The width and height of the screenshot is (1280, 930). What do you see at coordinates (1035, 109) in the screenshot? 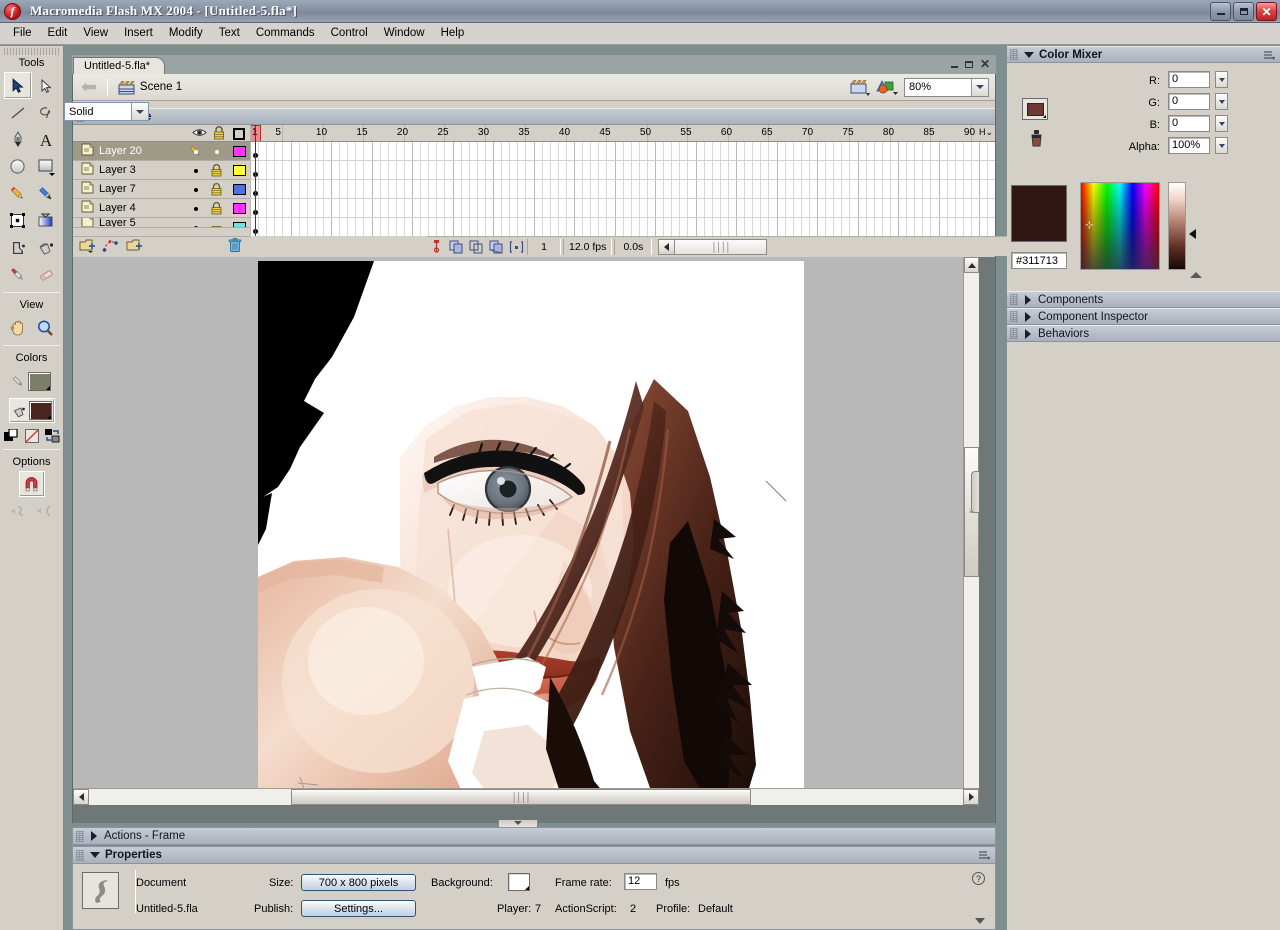
I see `mixer-fill-color-swatch` at bounding box center [1035, 109].